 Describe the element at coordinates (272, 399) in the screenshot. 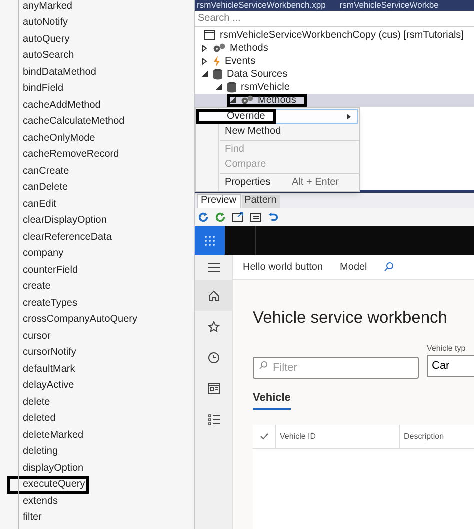

I see `content-tab: Vehicle` at that location.